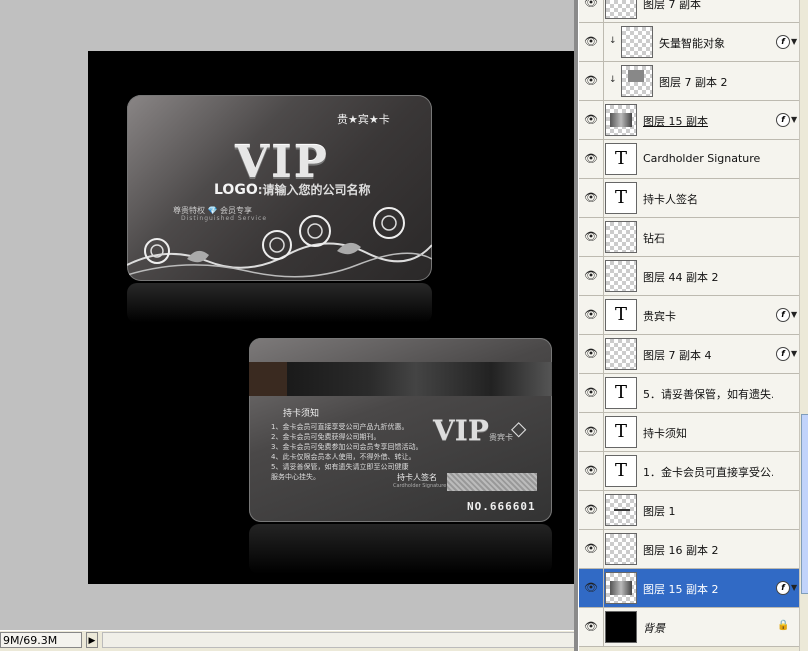  I want to click on layer-name: Cardholder Signature, so click(708, 158).